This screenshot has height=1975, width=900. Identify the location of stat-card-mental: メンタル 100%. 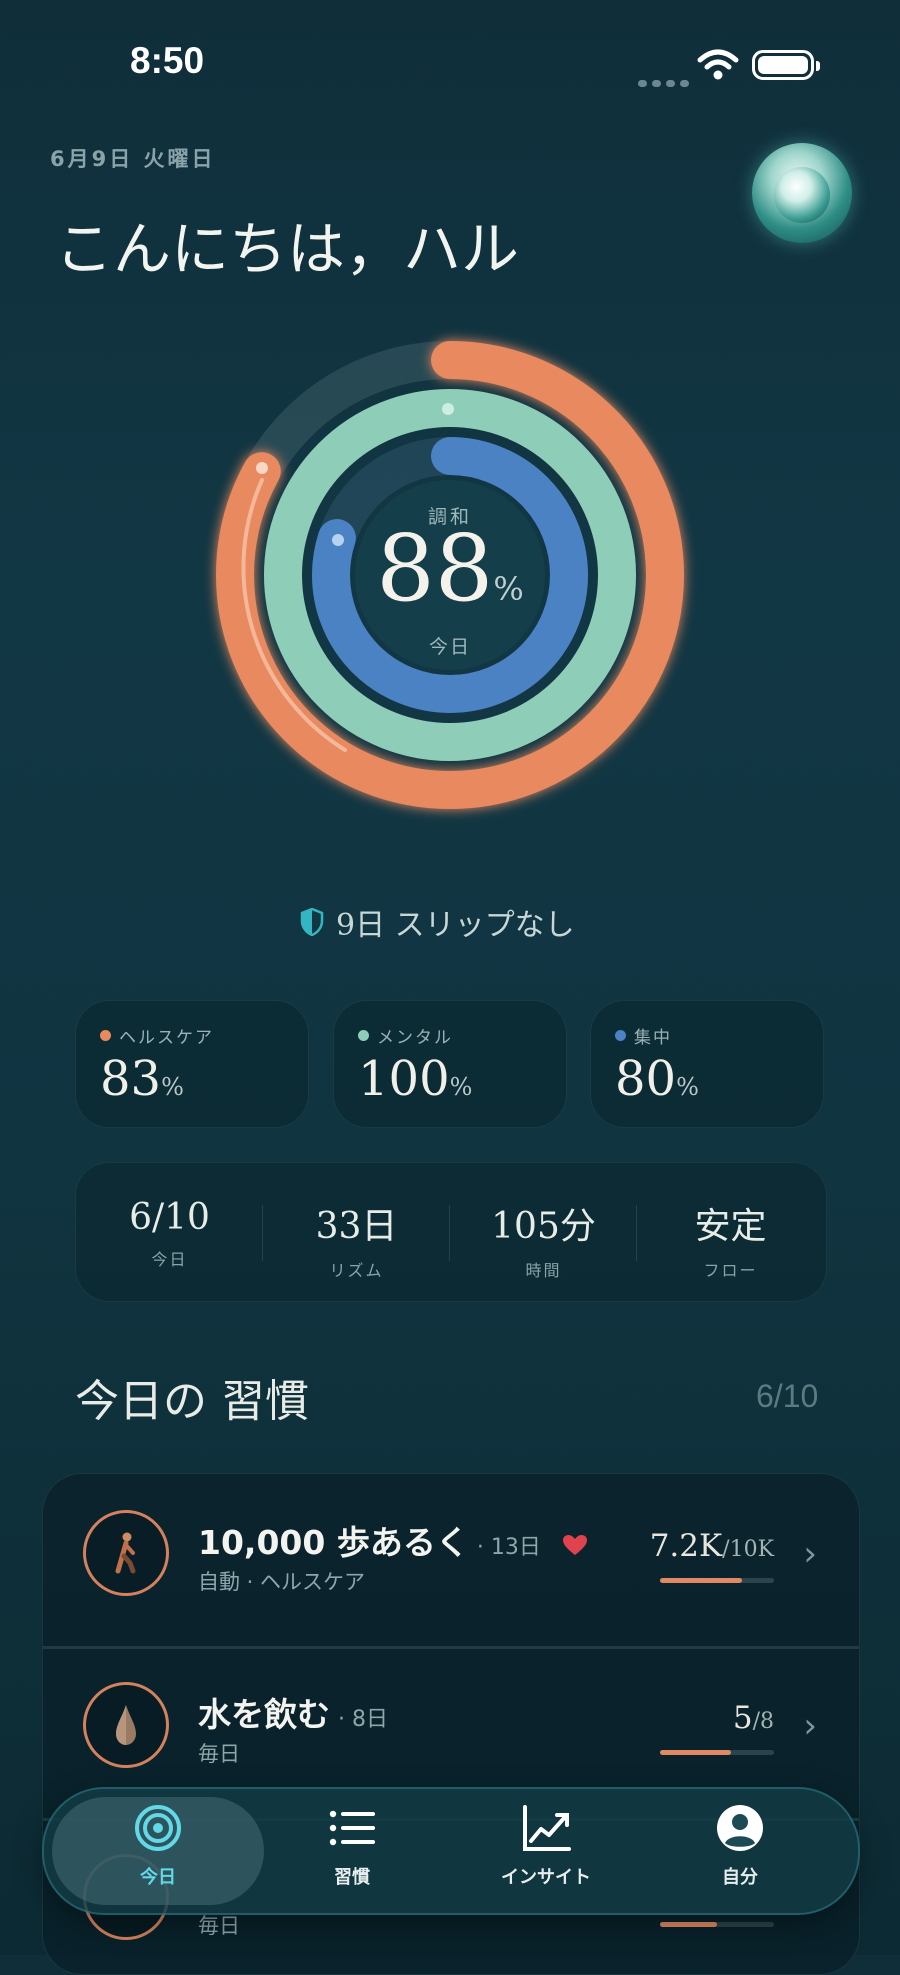
(450, 1064).